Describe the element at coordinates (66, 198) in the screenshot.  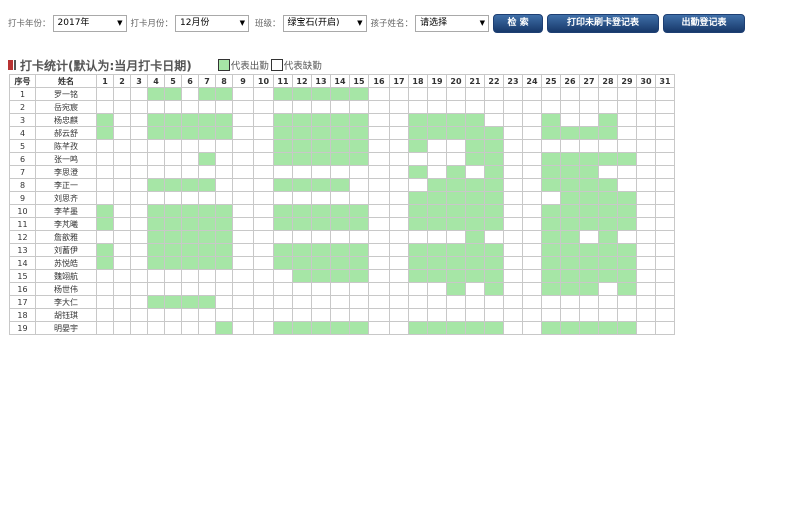
I see `row-child-name: 刘思齐` at that location.